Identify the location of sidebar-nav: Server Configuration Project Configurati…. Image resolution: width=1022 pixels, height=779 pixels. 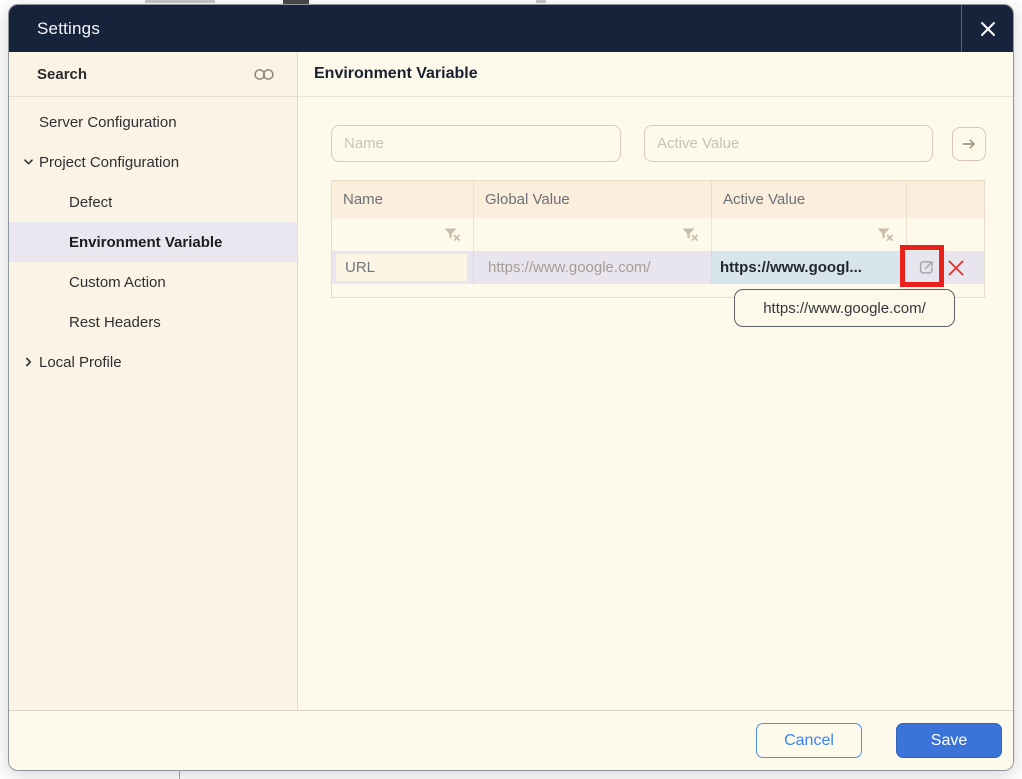
(153, 239).